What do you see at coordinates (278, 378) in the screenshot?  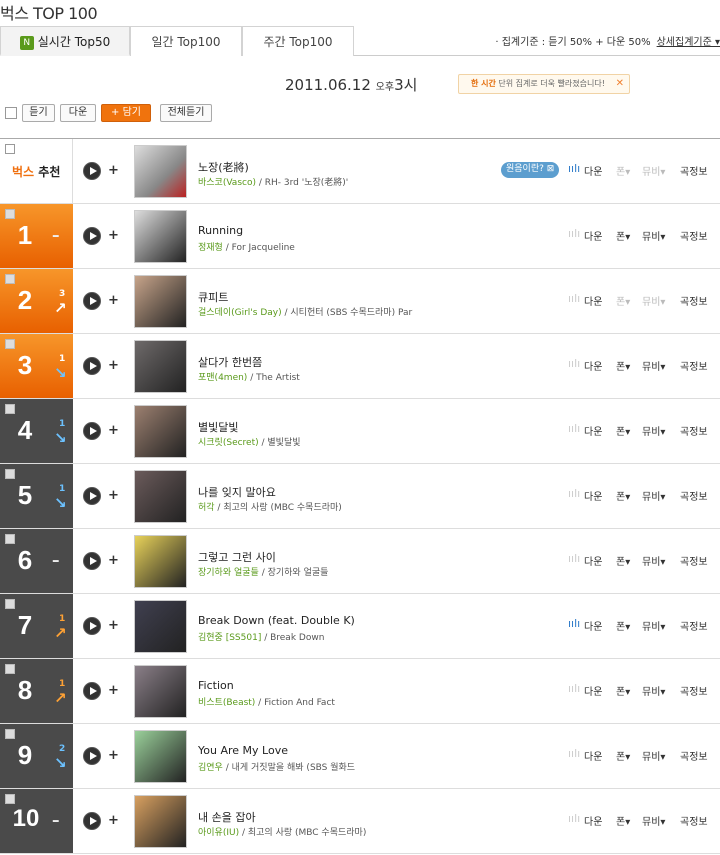 I see `album-name: The Artist` at bounding box center [278, 378].